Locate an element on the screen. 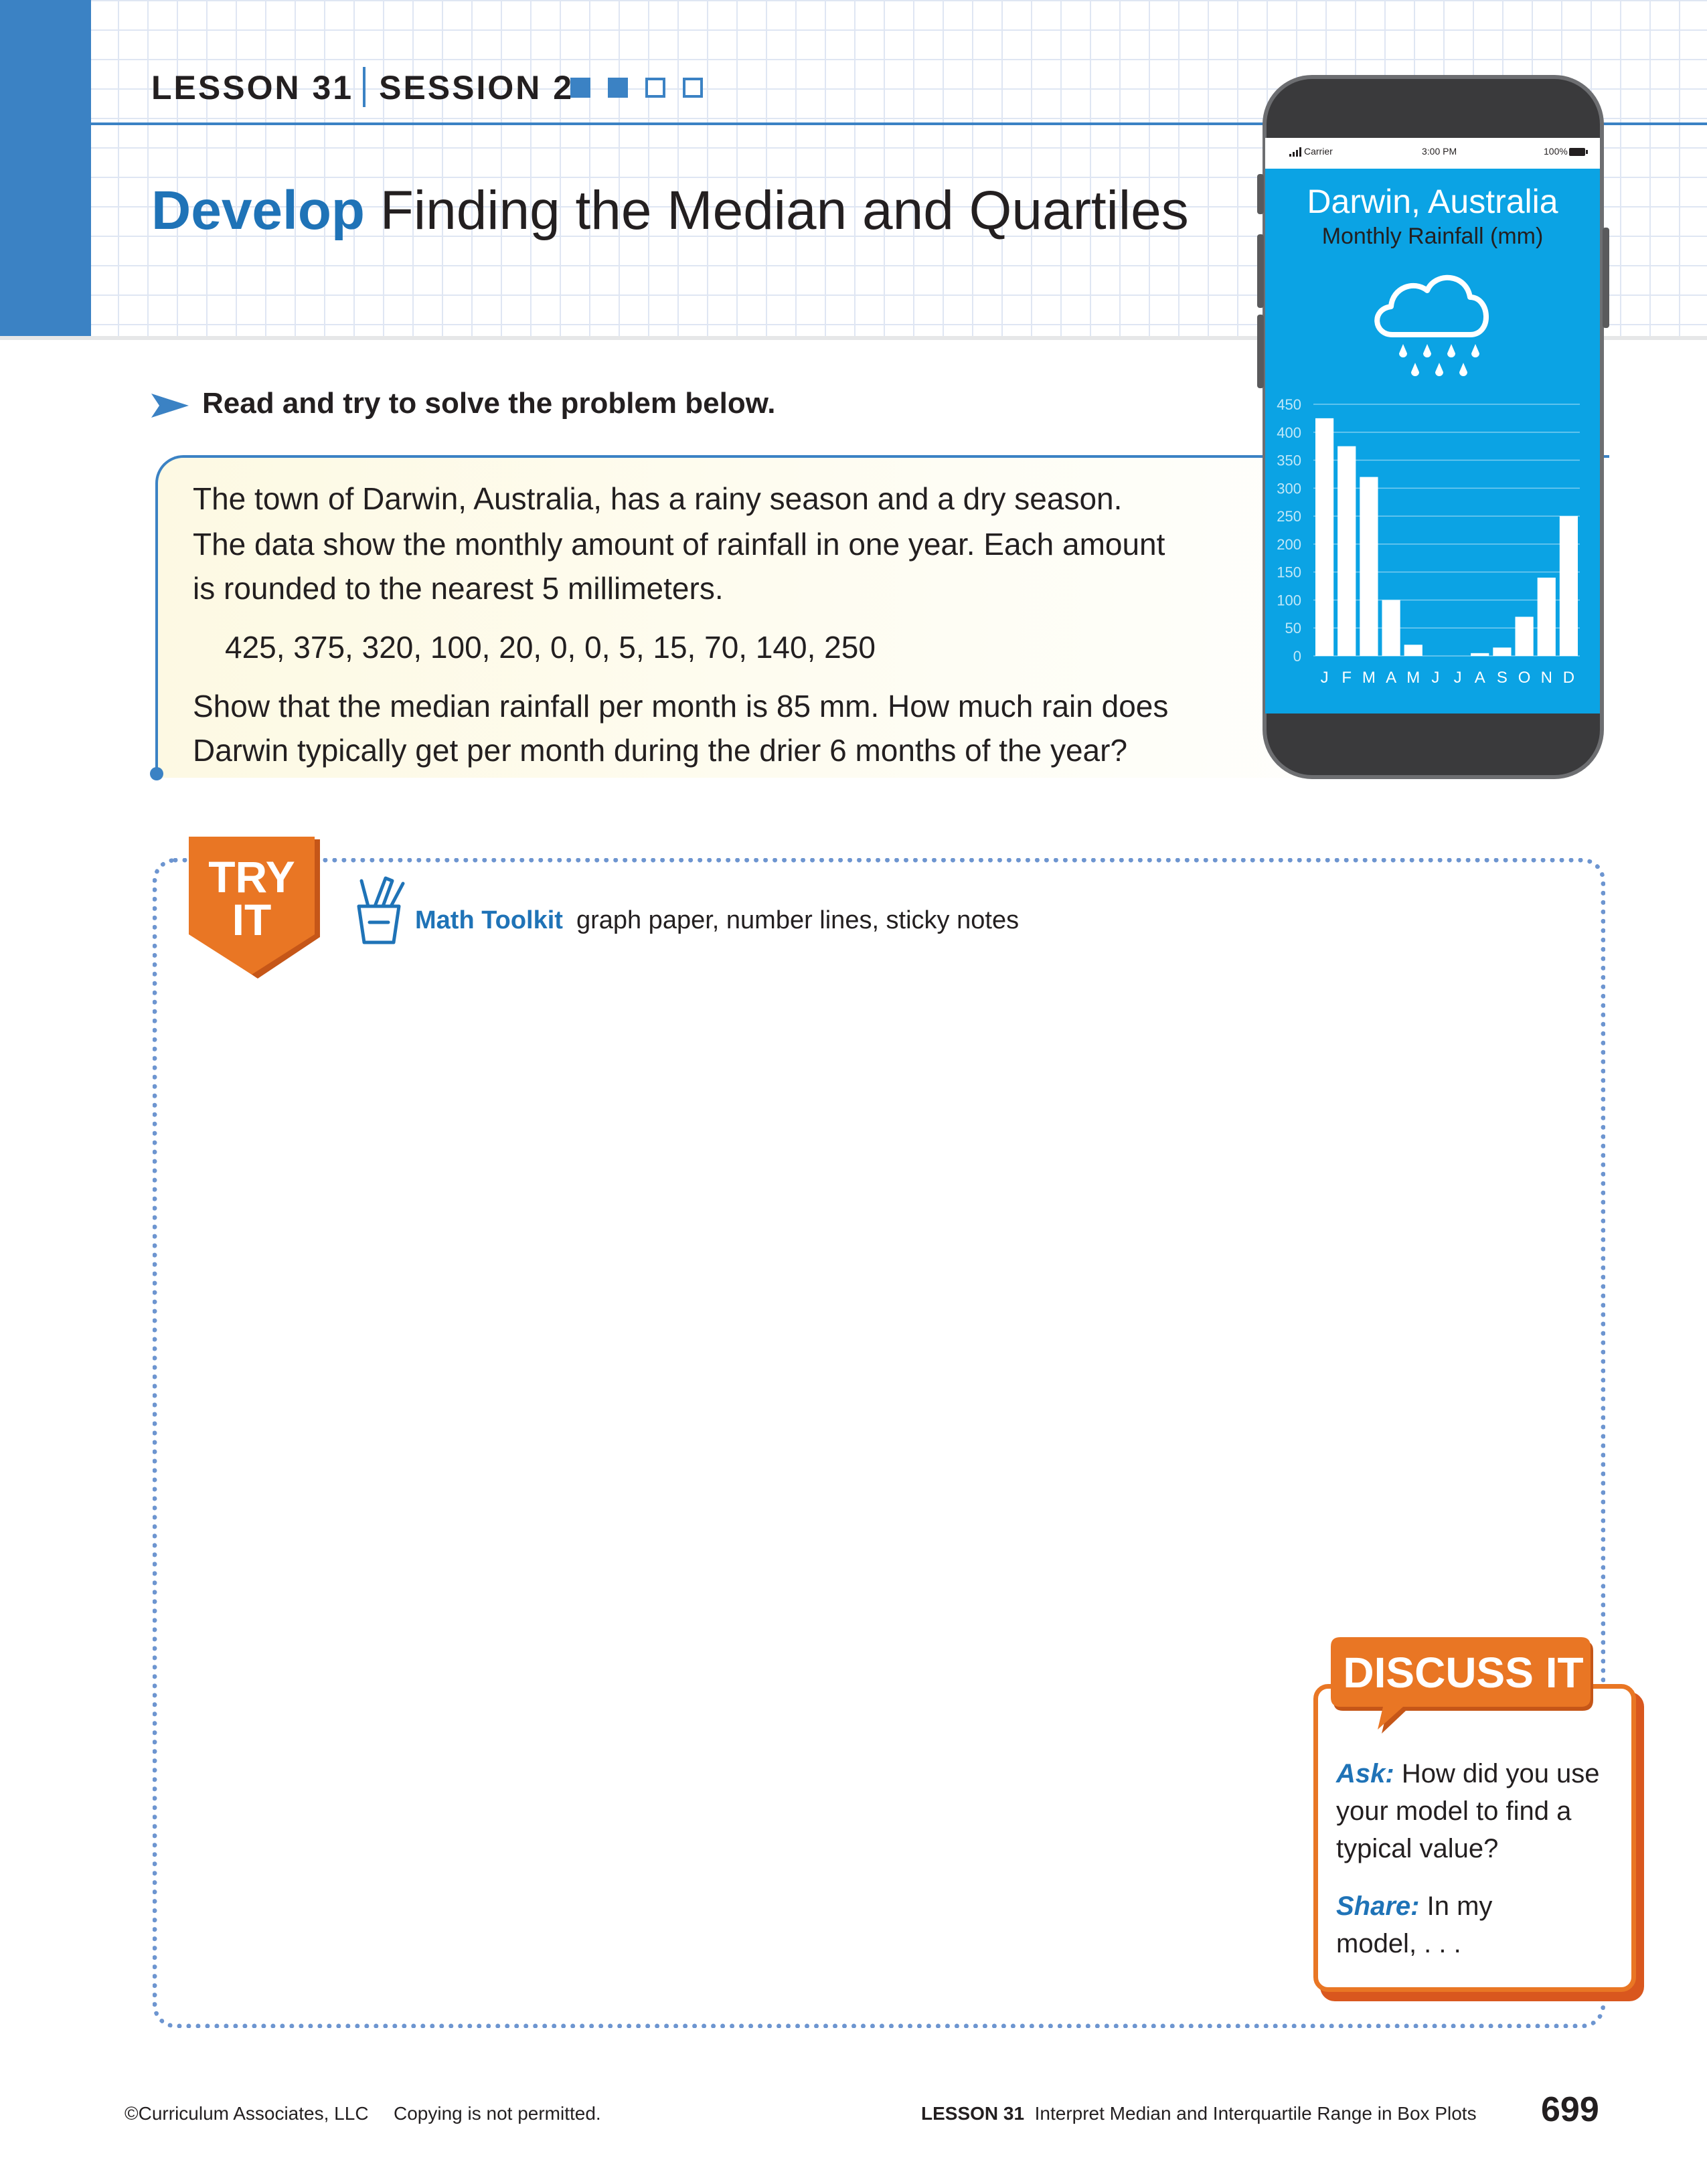 Image resolution: width=1707 pixels, height=2184 pixels. x-tick-label: N is located at coordinates (1547, 678).